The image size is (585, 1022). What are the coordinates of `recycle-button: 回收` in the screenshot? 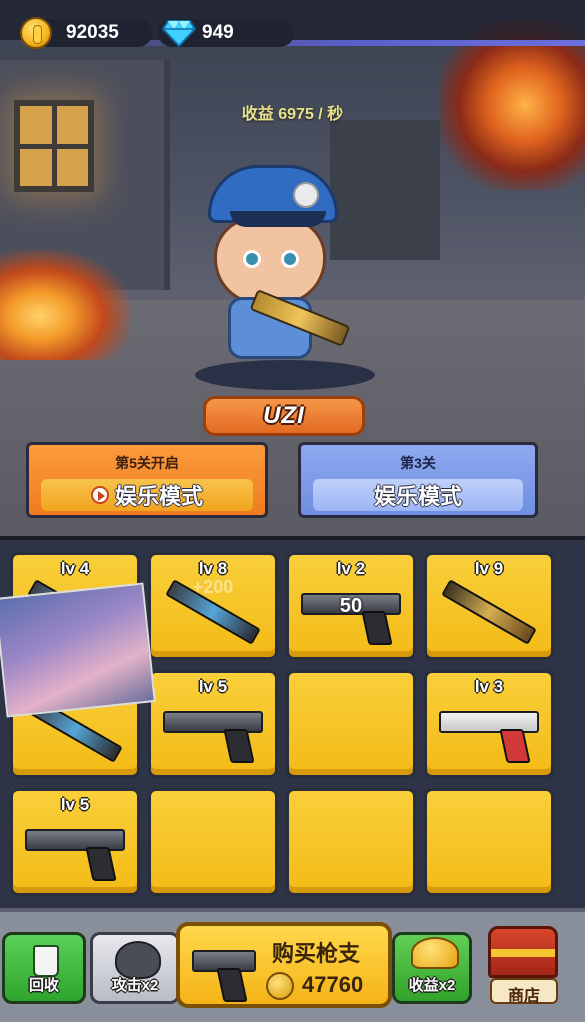 It's located at (44, 968).